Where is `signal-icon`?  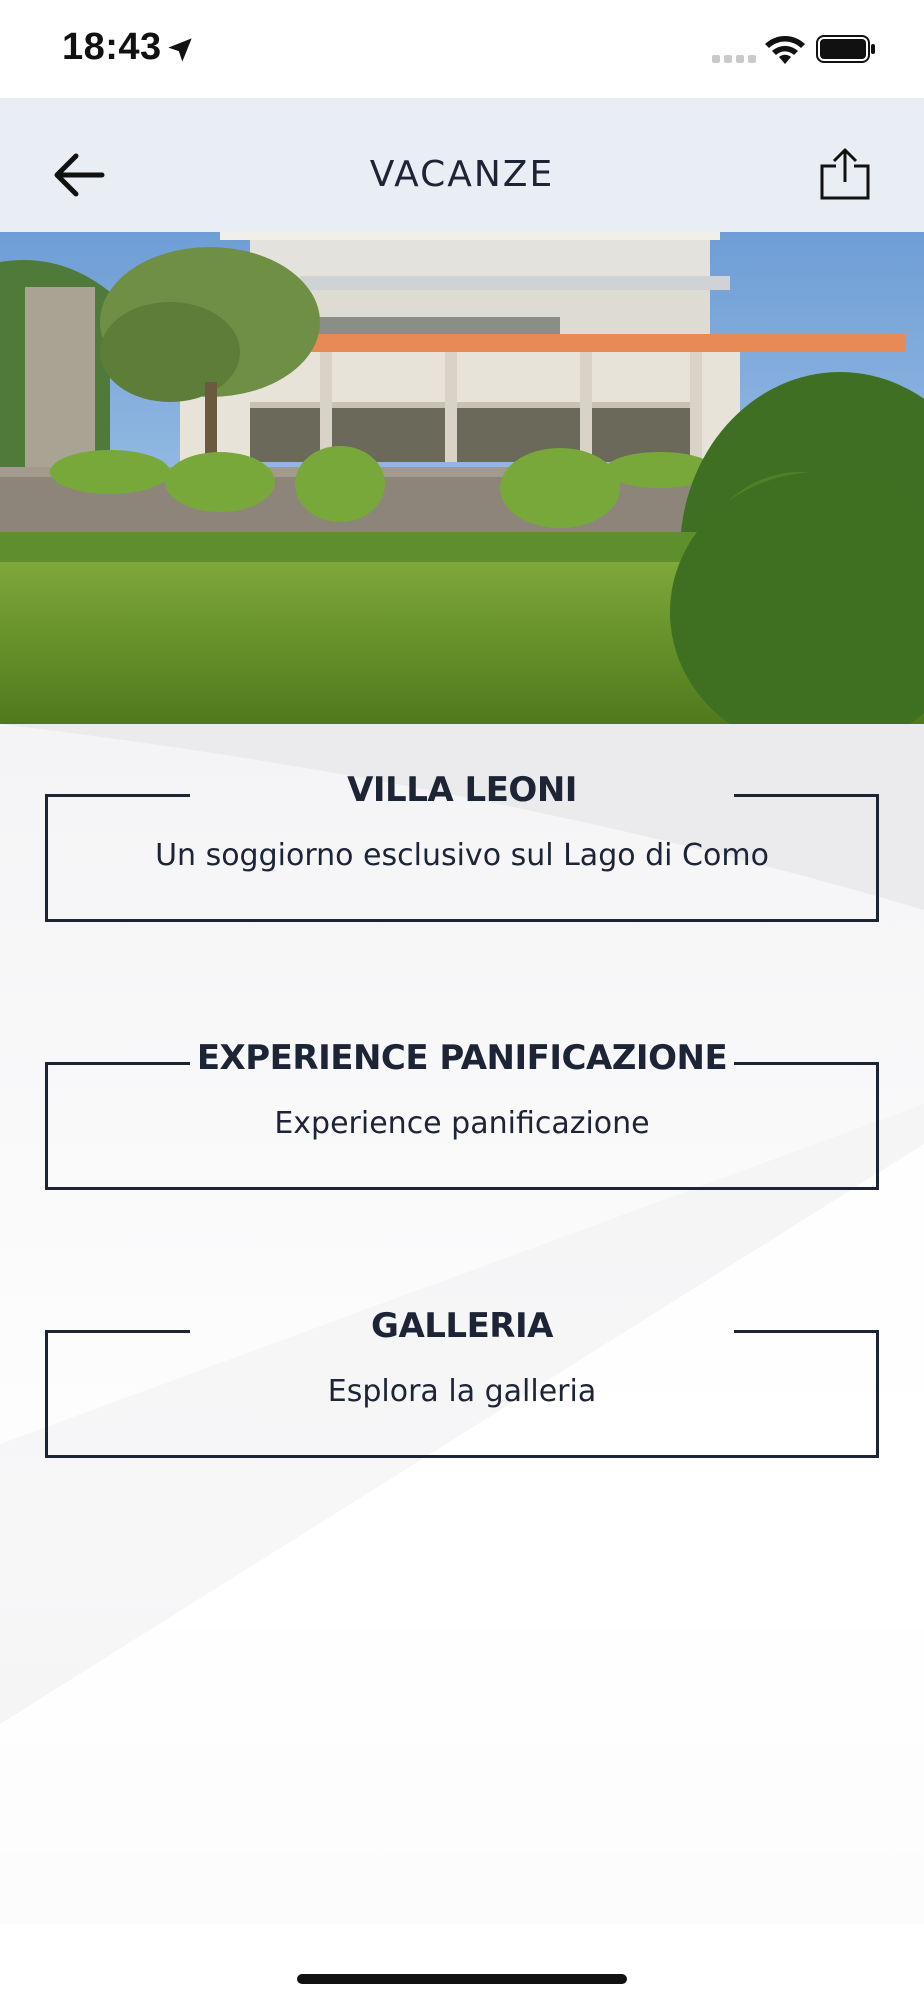 signal-icon is located at coordinates (734, 59).